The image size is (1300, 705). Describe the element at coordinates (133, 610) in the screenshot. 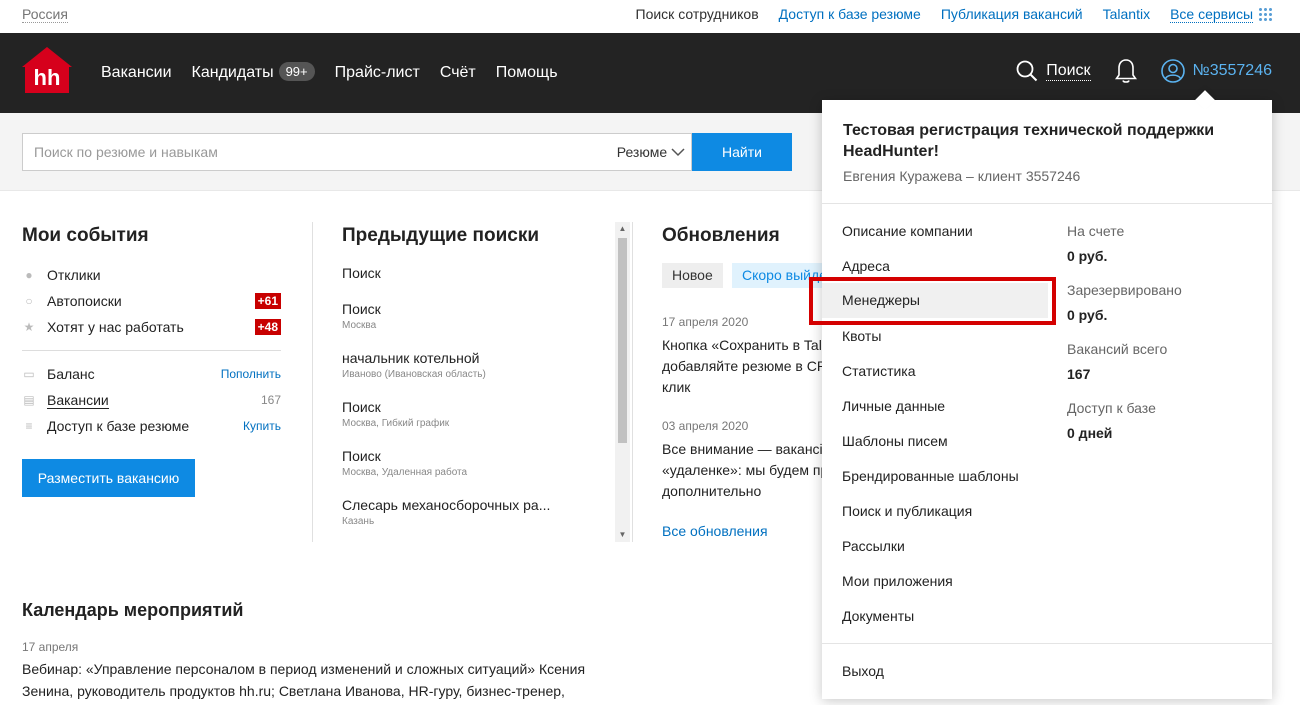

I see `calendar-title: Календарь мероприятий` at that location.